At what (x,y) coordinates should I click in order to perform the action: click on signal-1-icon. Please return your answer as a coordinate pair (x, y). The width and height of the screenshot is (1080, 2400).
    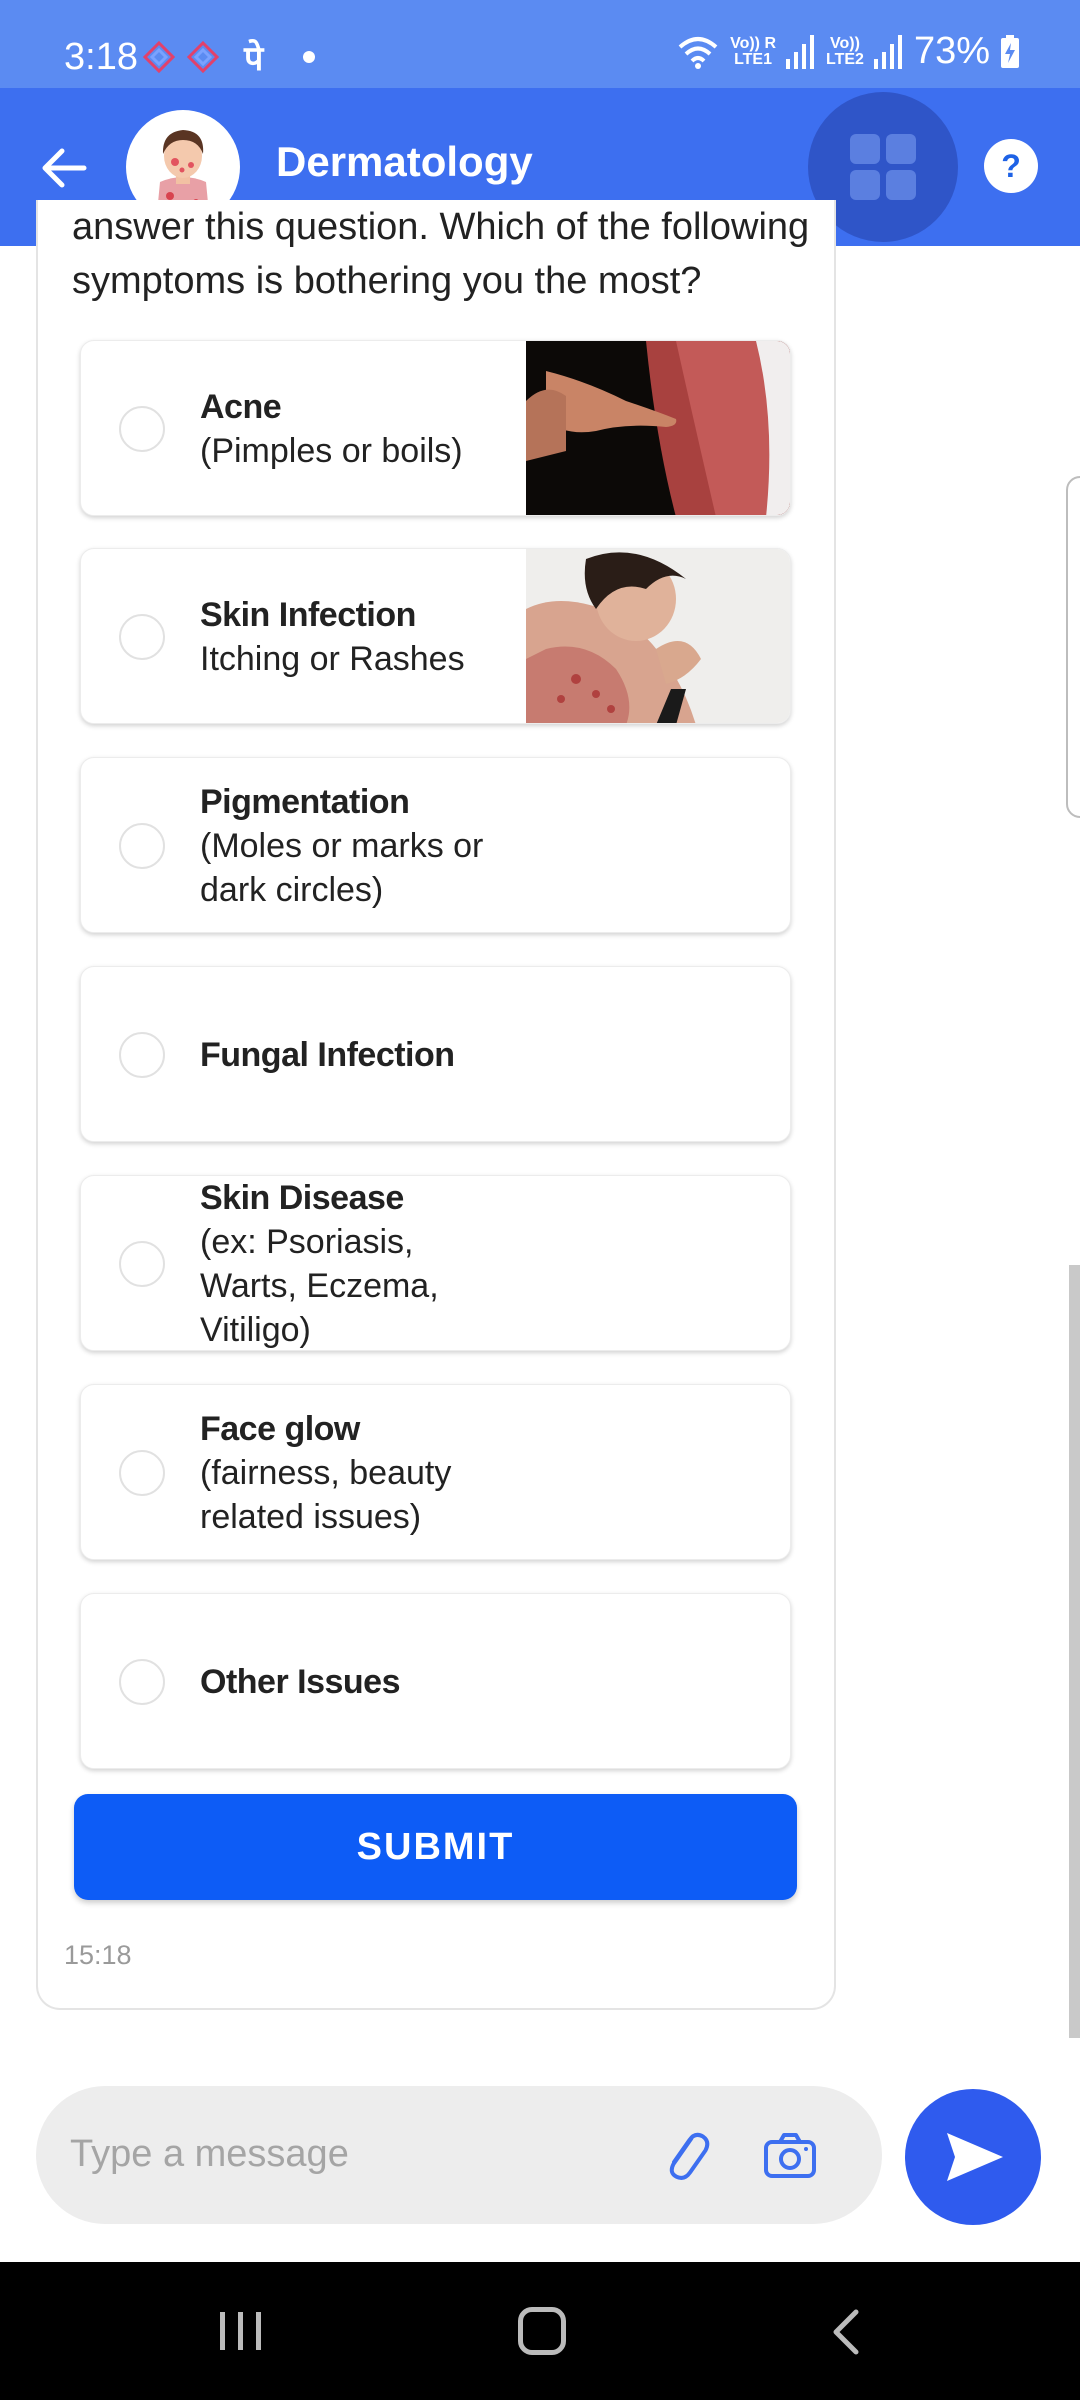
    Looking at the image, I should click on (800, 51).